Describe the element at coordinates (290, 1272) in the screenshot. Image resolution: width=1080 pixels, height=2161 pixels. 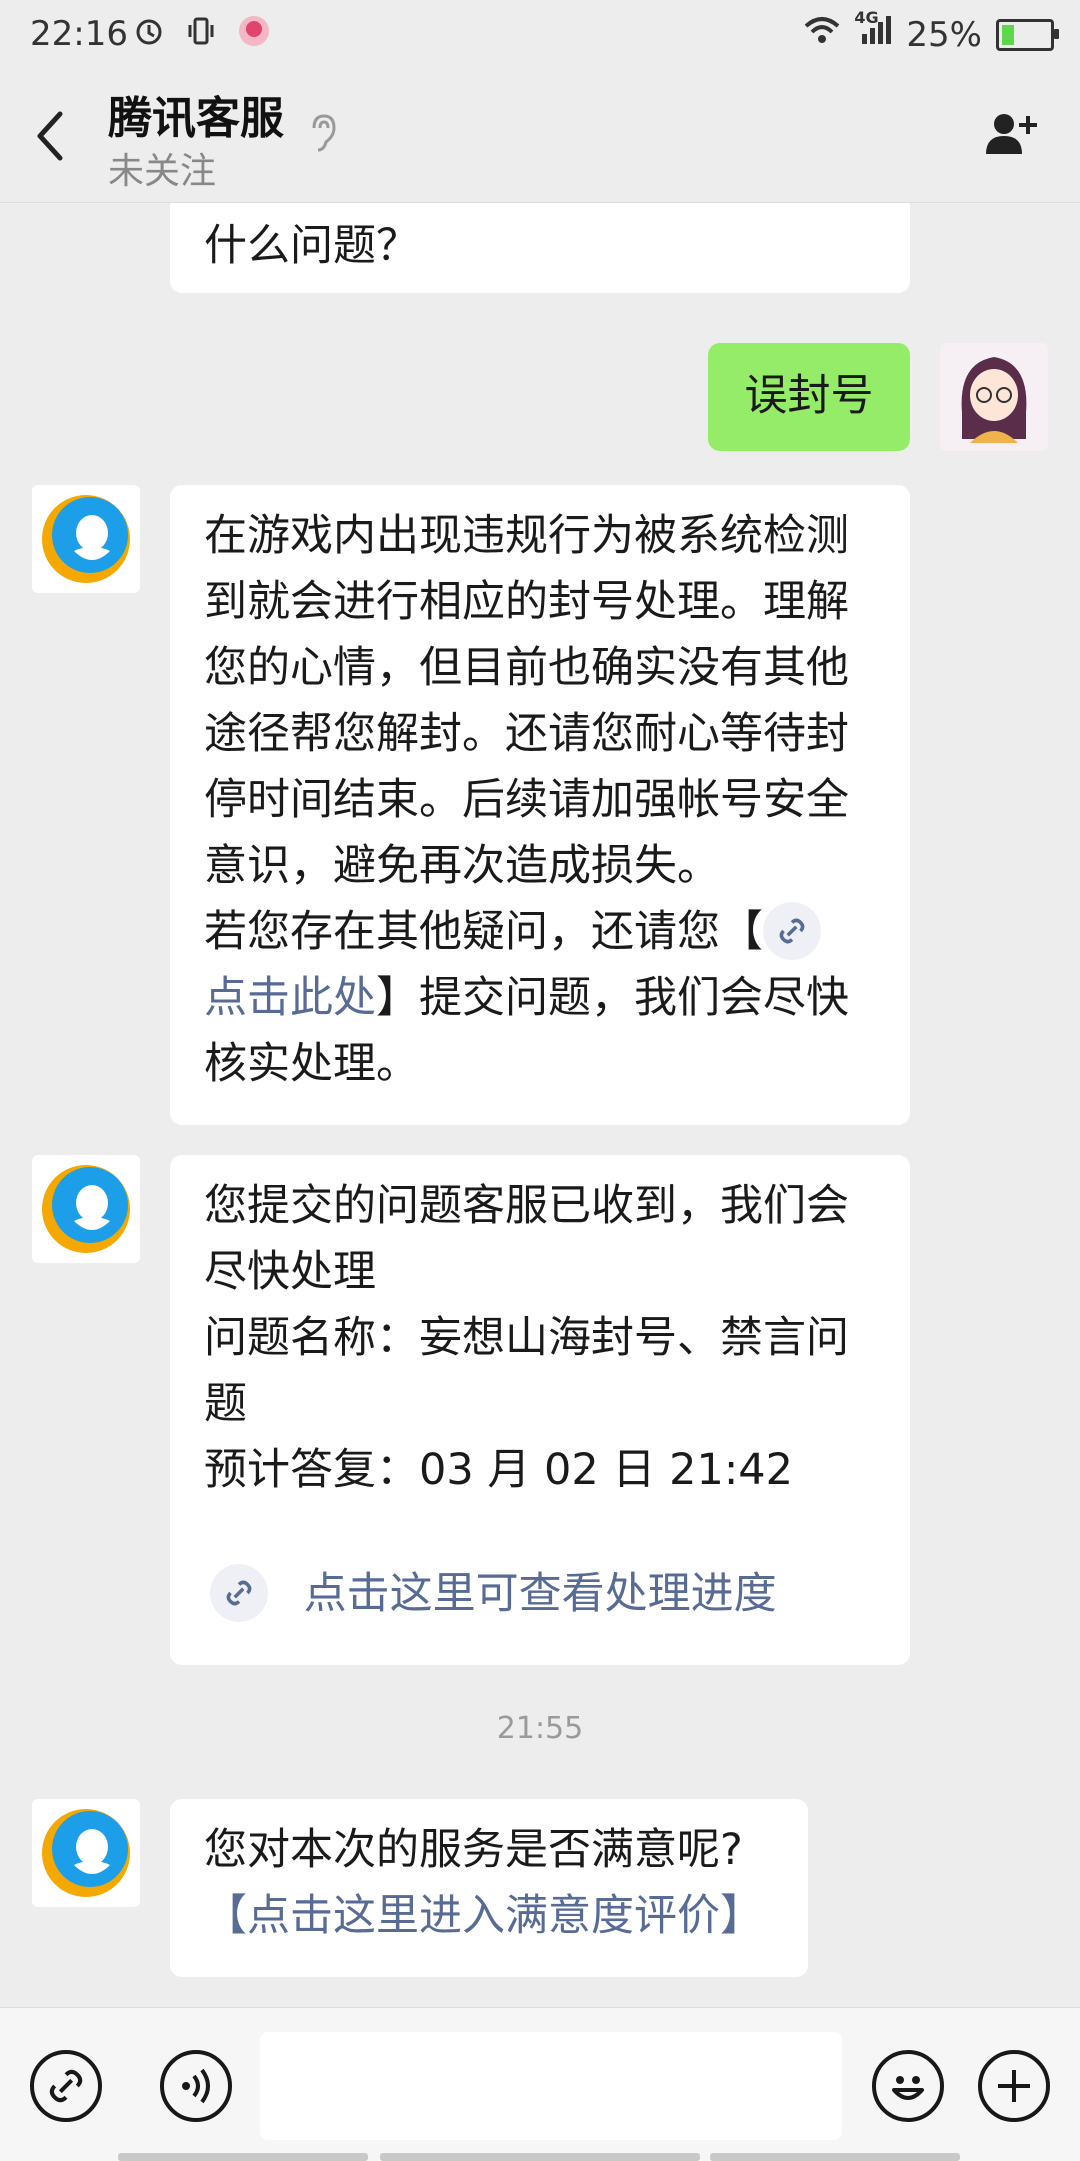
I see `message-line: 尽快处理` at that location.